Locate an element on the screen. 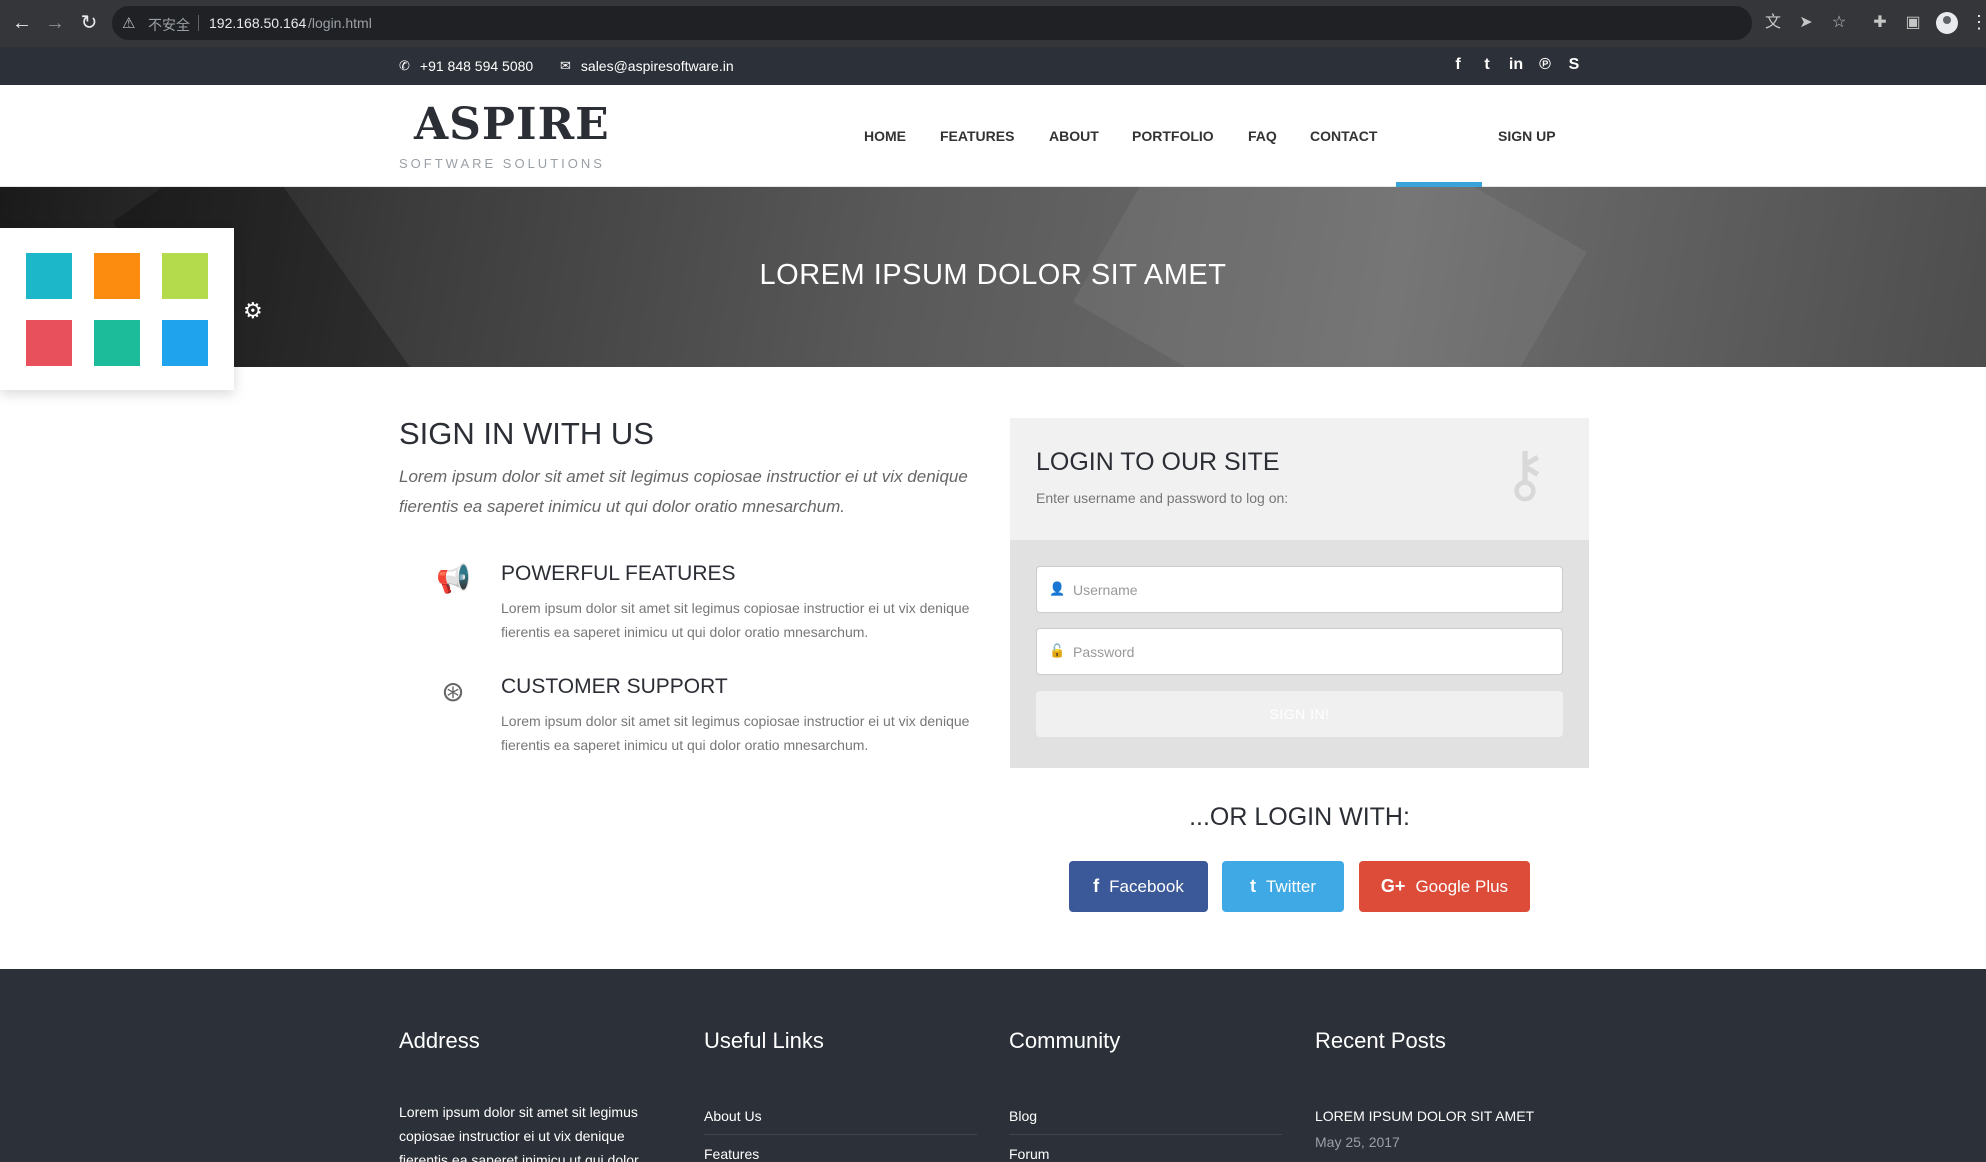  gear-icon: ⚙ is located at coordinates (253, 311).